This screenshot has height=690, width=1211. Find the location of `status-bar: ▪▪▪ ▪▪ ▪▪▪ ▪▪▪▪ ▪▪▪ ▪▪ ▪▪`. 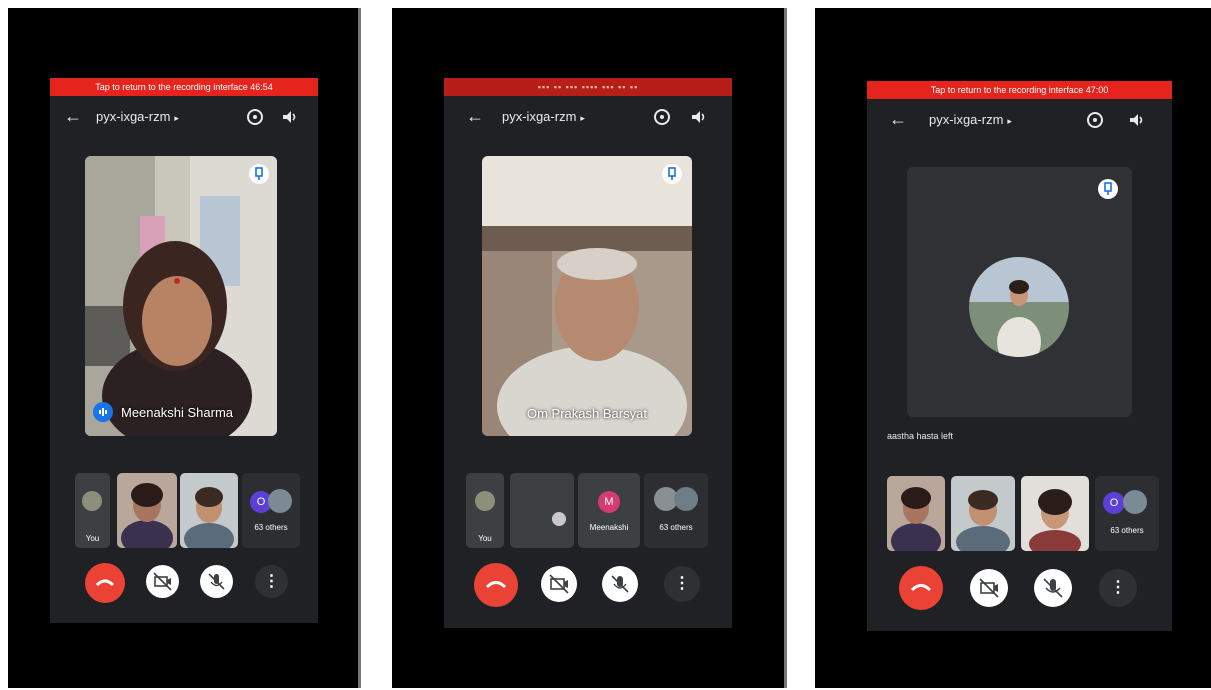

status-bar: ▪▪▪ ▪▪ ▪▪▪ ▪▪▪▪ ▪▪▪ ▪▪ ▪▪ is located at coordinates (588, 87).